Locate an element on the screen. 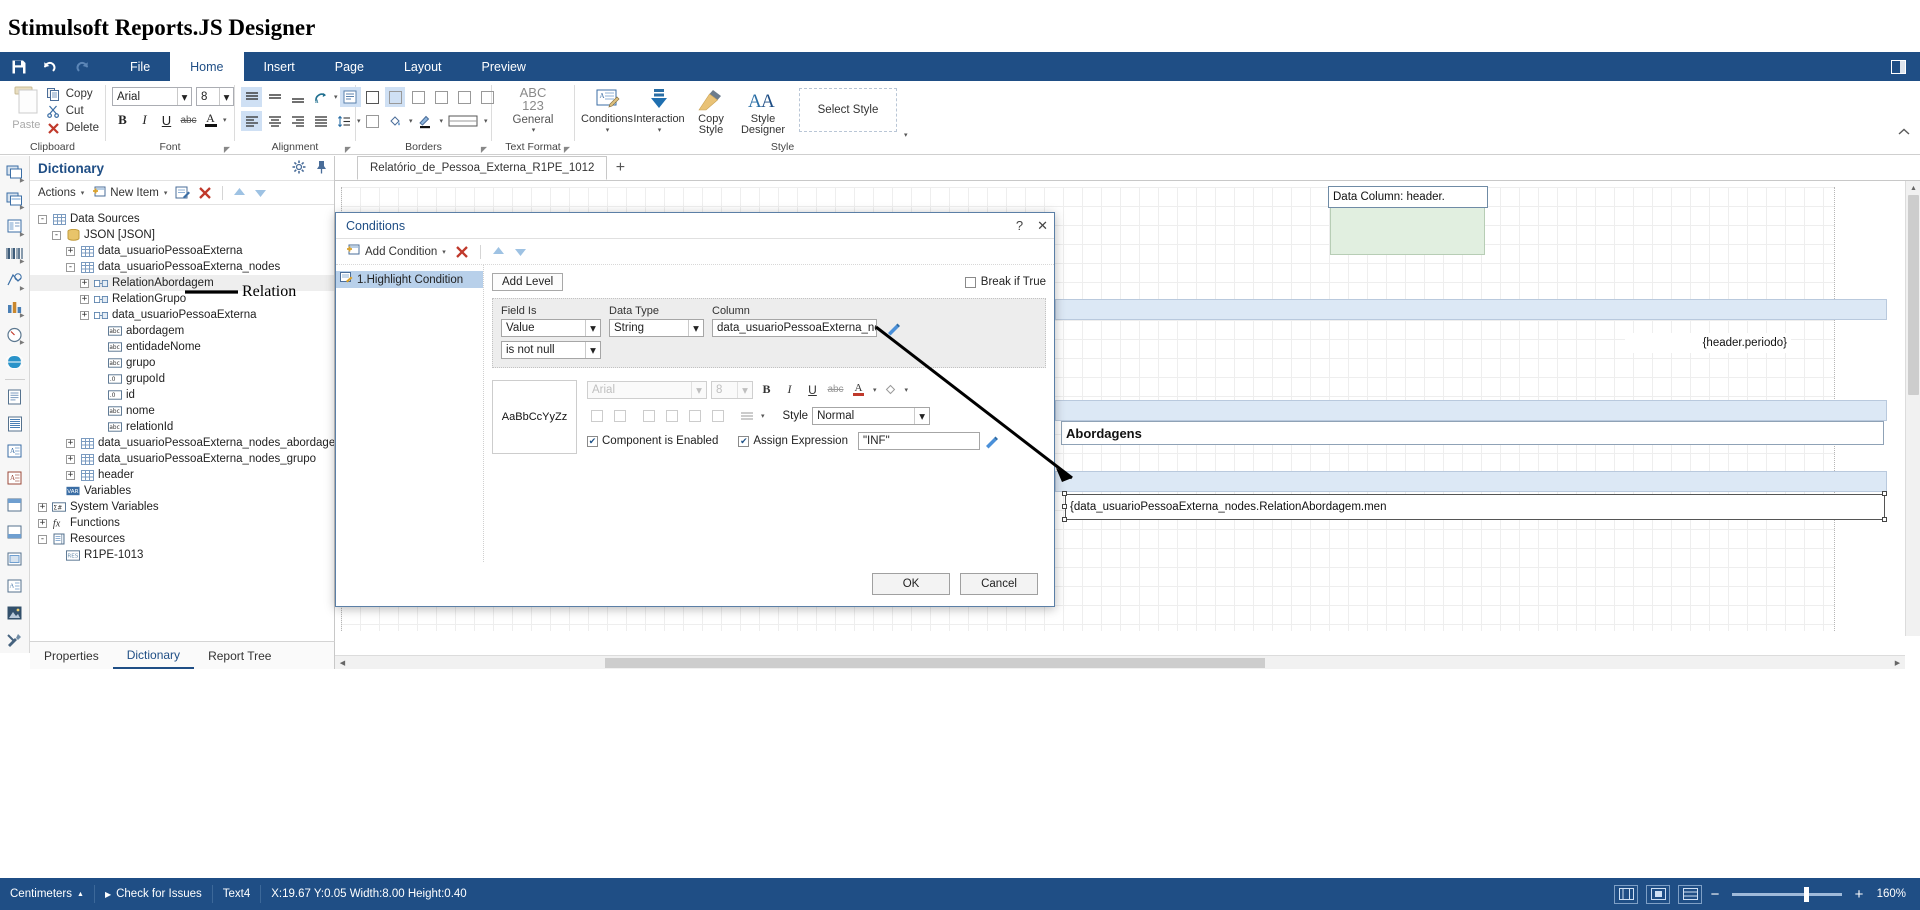  ok-button: OK is located at coordinates (911, 584).